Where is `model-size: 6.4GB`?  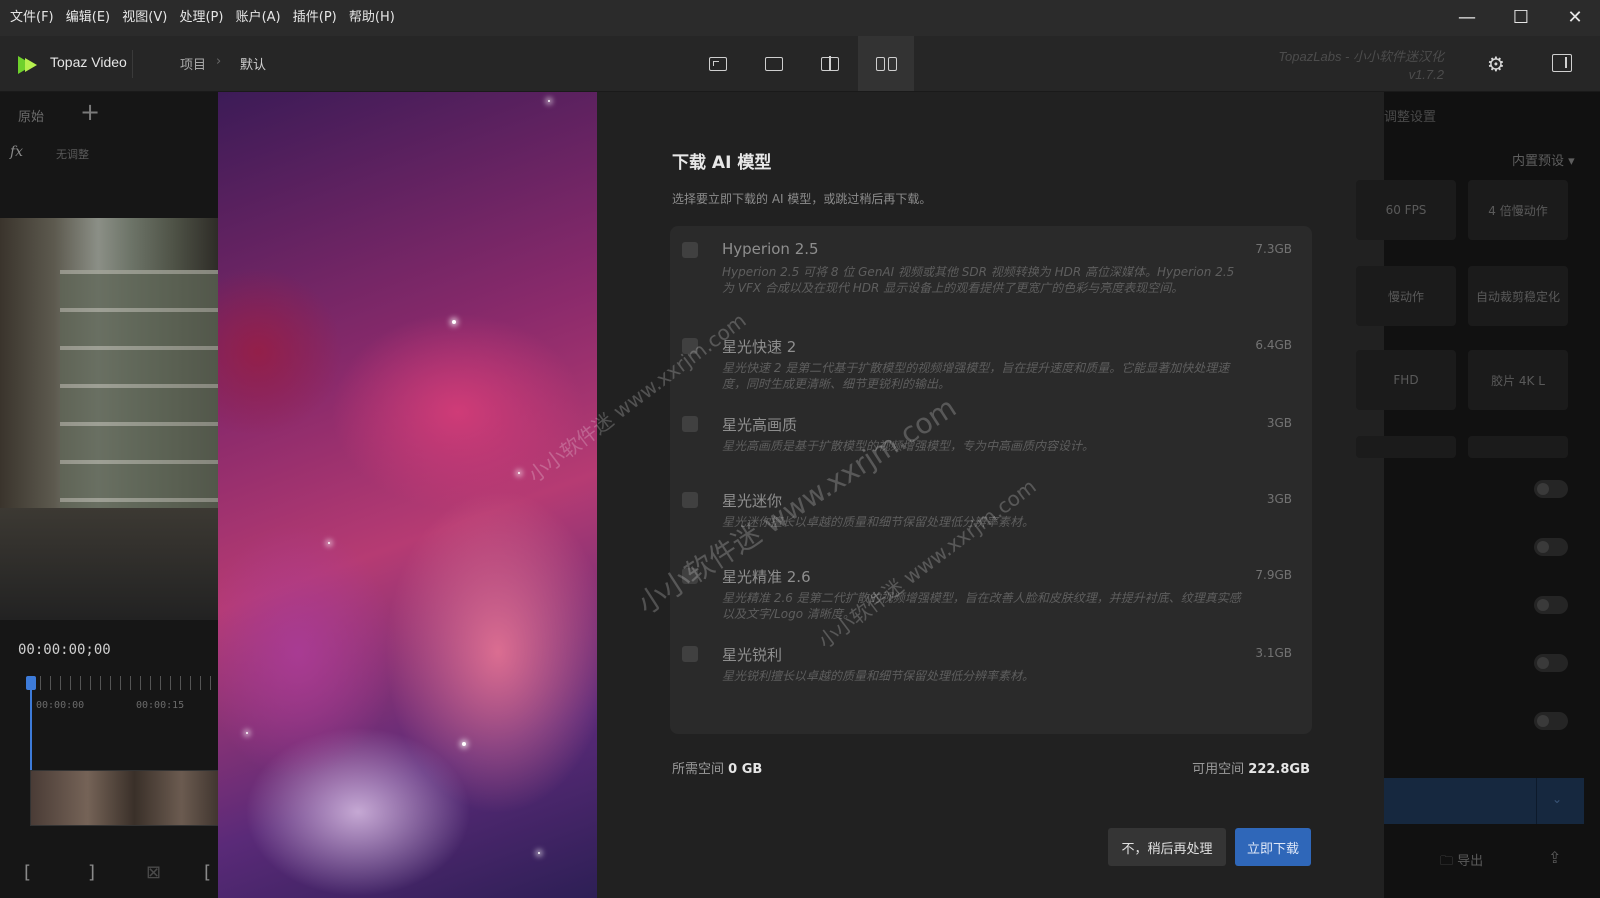 model-size: 6.4GB is located at coordinates (1273, 345).